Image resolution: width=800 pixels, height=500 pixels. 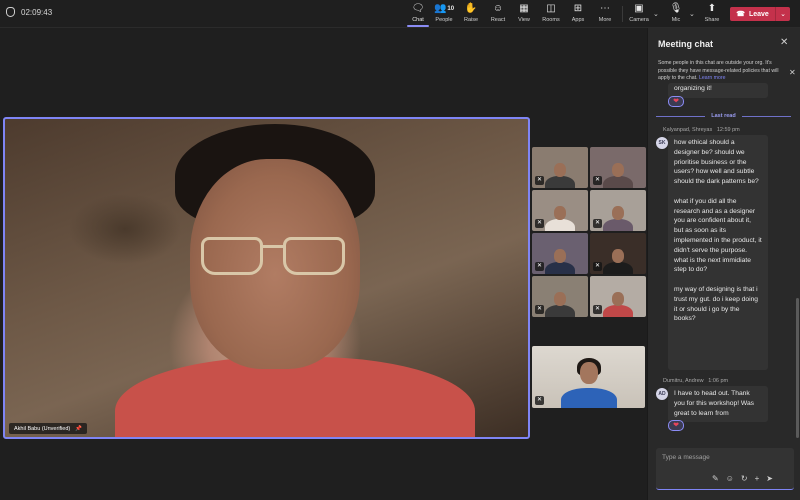 I want to click on chat-icon: 🗨, so click(x=418, y=8).